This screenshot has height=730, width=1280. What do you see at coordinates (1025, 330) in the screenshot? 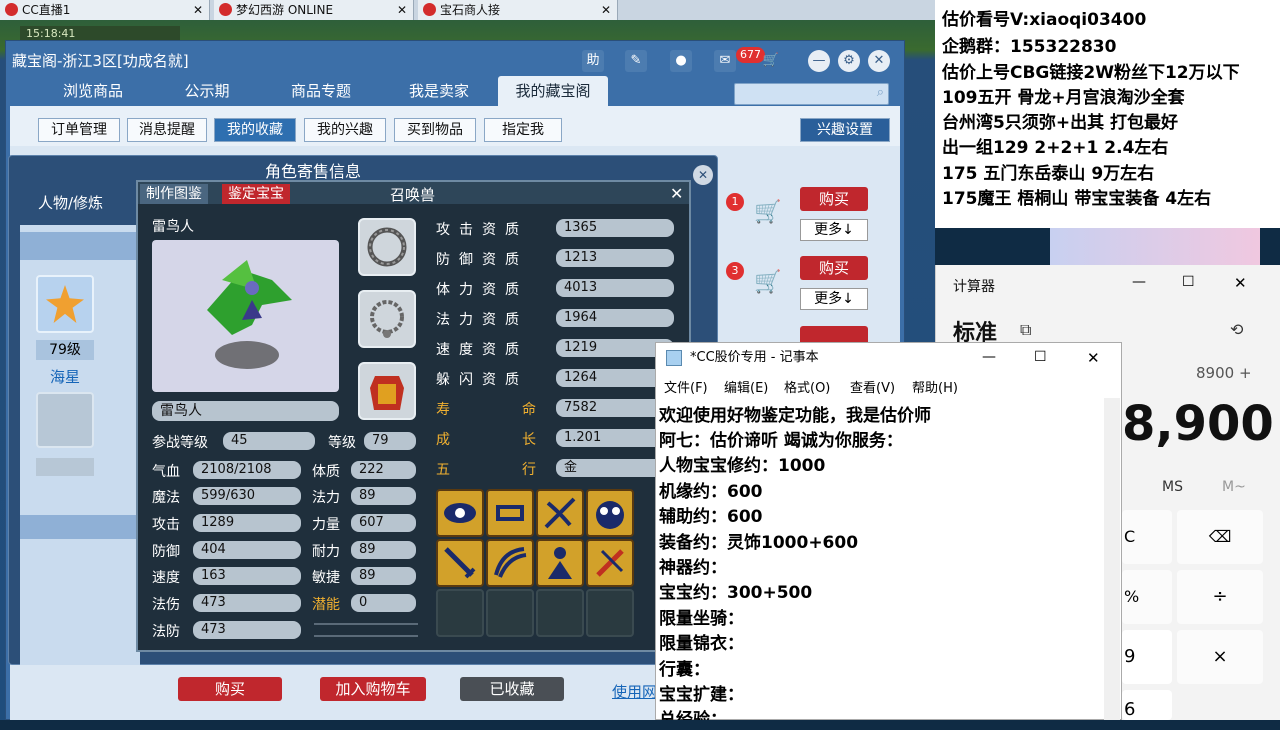
I see `keep-on-top-icon: ⧉` at bounding box center [1025, 330].